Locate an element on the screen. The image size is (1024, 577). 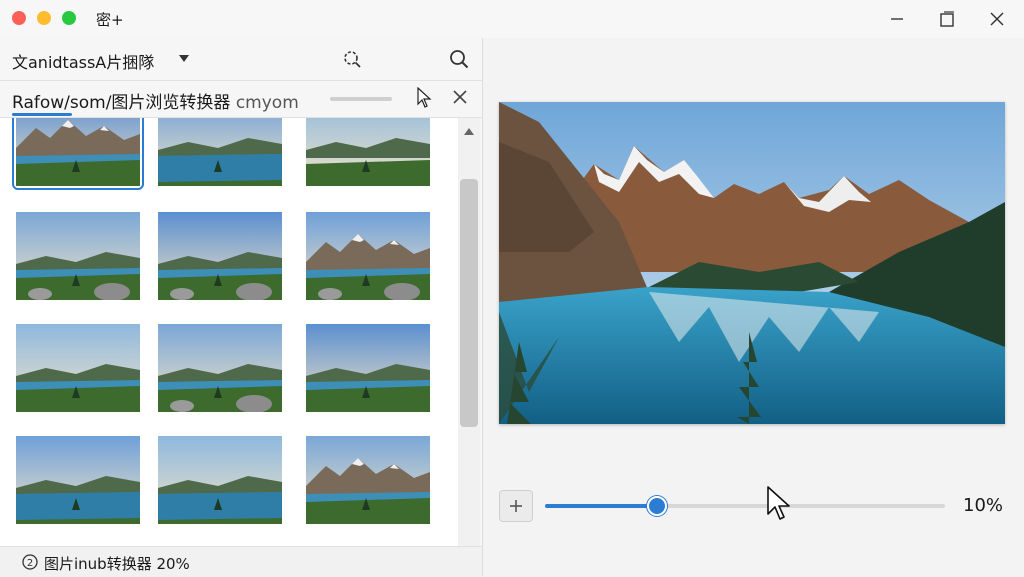
status-bar: 2 图片inub转换器 20% is located at coordinates (241, 561).